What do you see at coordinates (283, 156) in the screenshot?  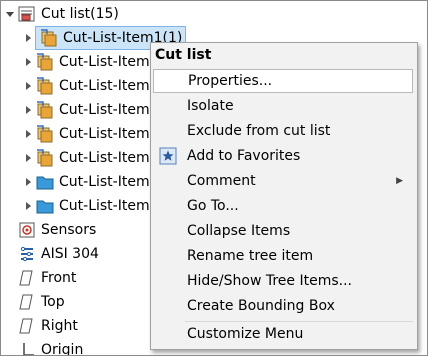 I see `menu-item-add-to-favorites: Add to Favorites` at bounding box center [283, 156].